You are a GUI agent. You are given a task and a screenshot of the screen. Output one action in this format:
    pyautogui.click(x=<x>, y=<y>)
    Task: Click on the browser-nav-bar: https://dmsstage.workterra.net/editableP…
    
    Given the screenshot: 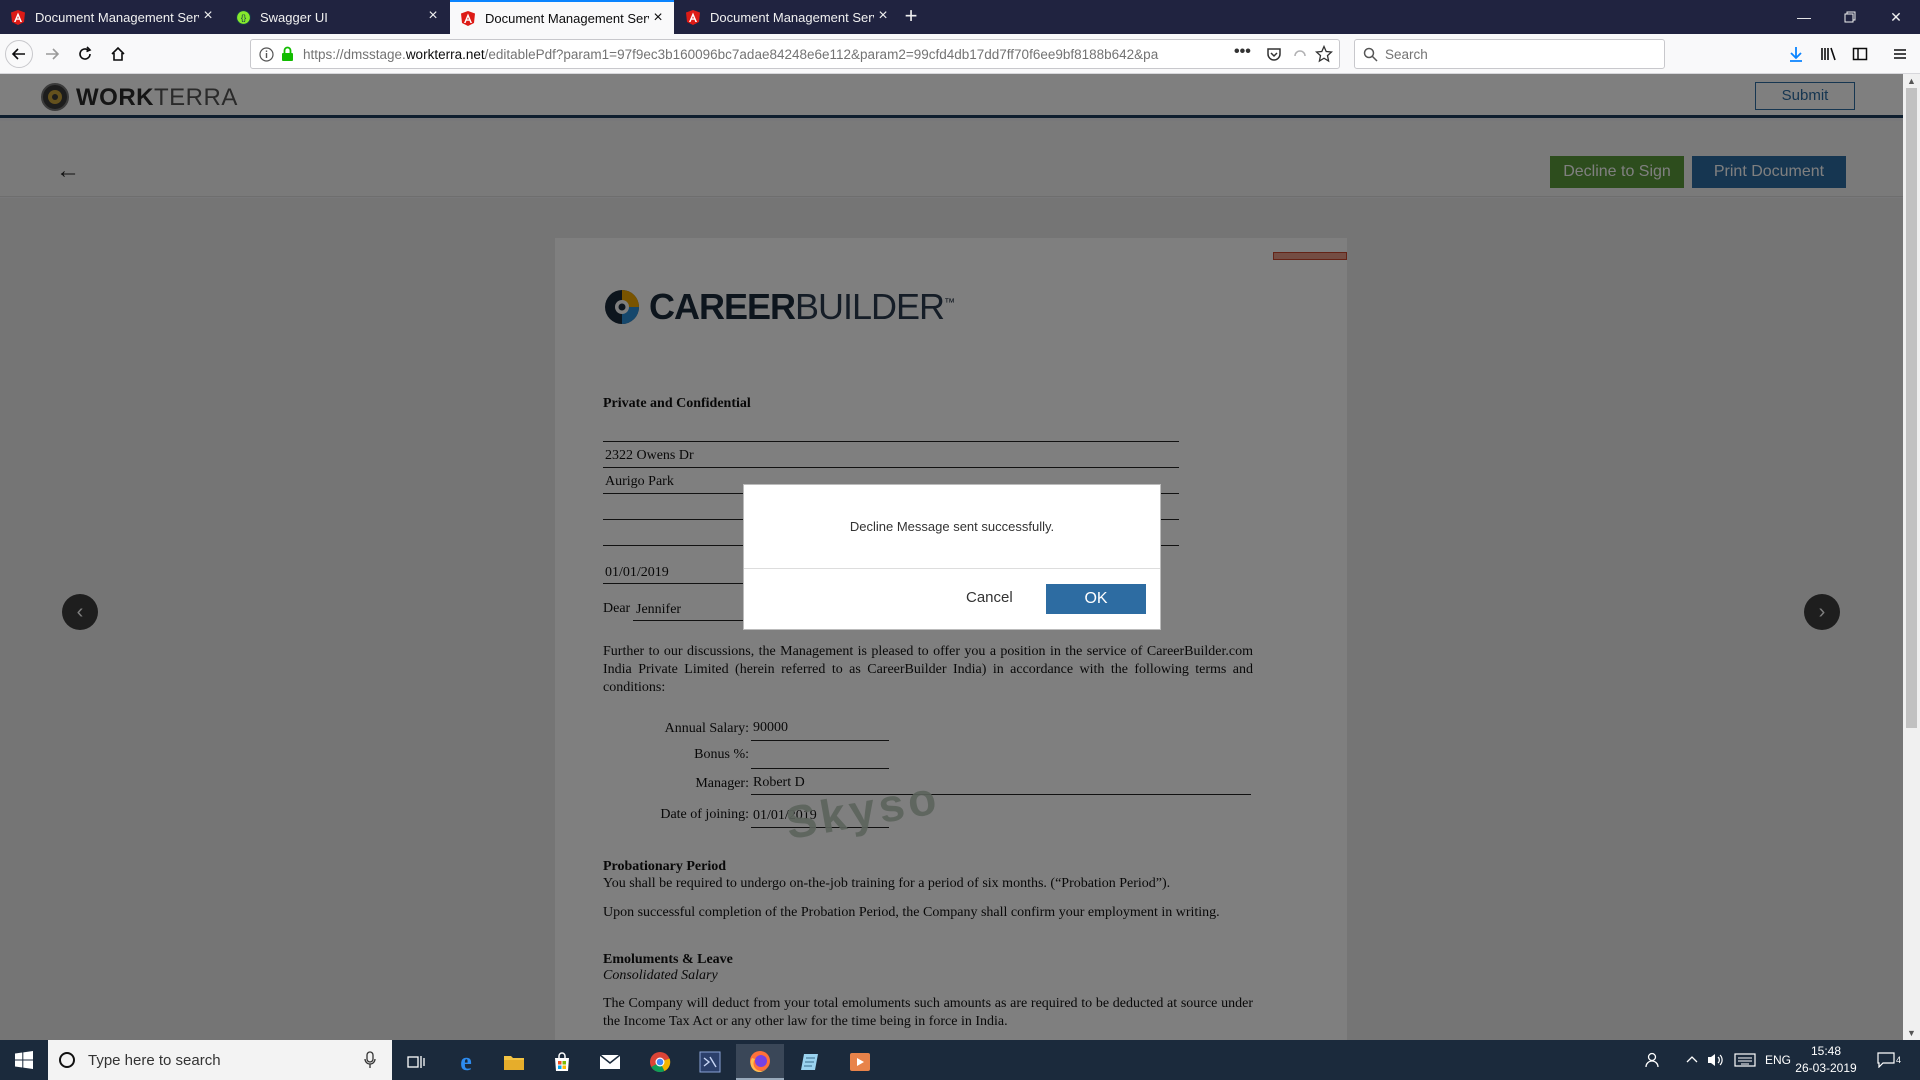 What is the action you would take?
    pyautogui.click(x=960, y=54)
    